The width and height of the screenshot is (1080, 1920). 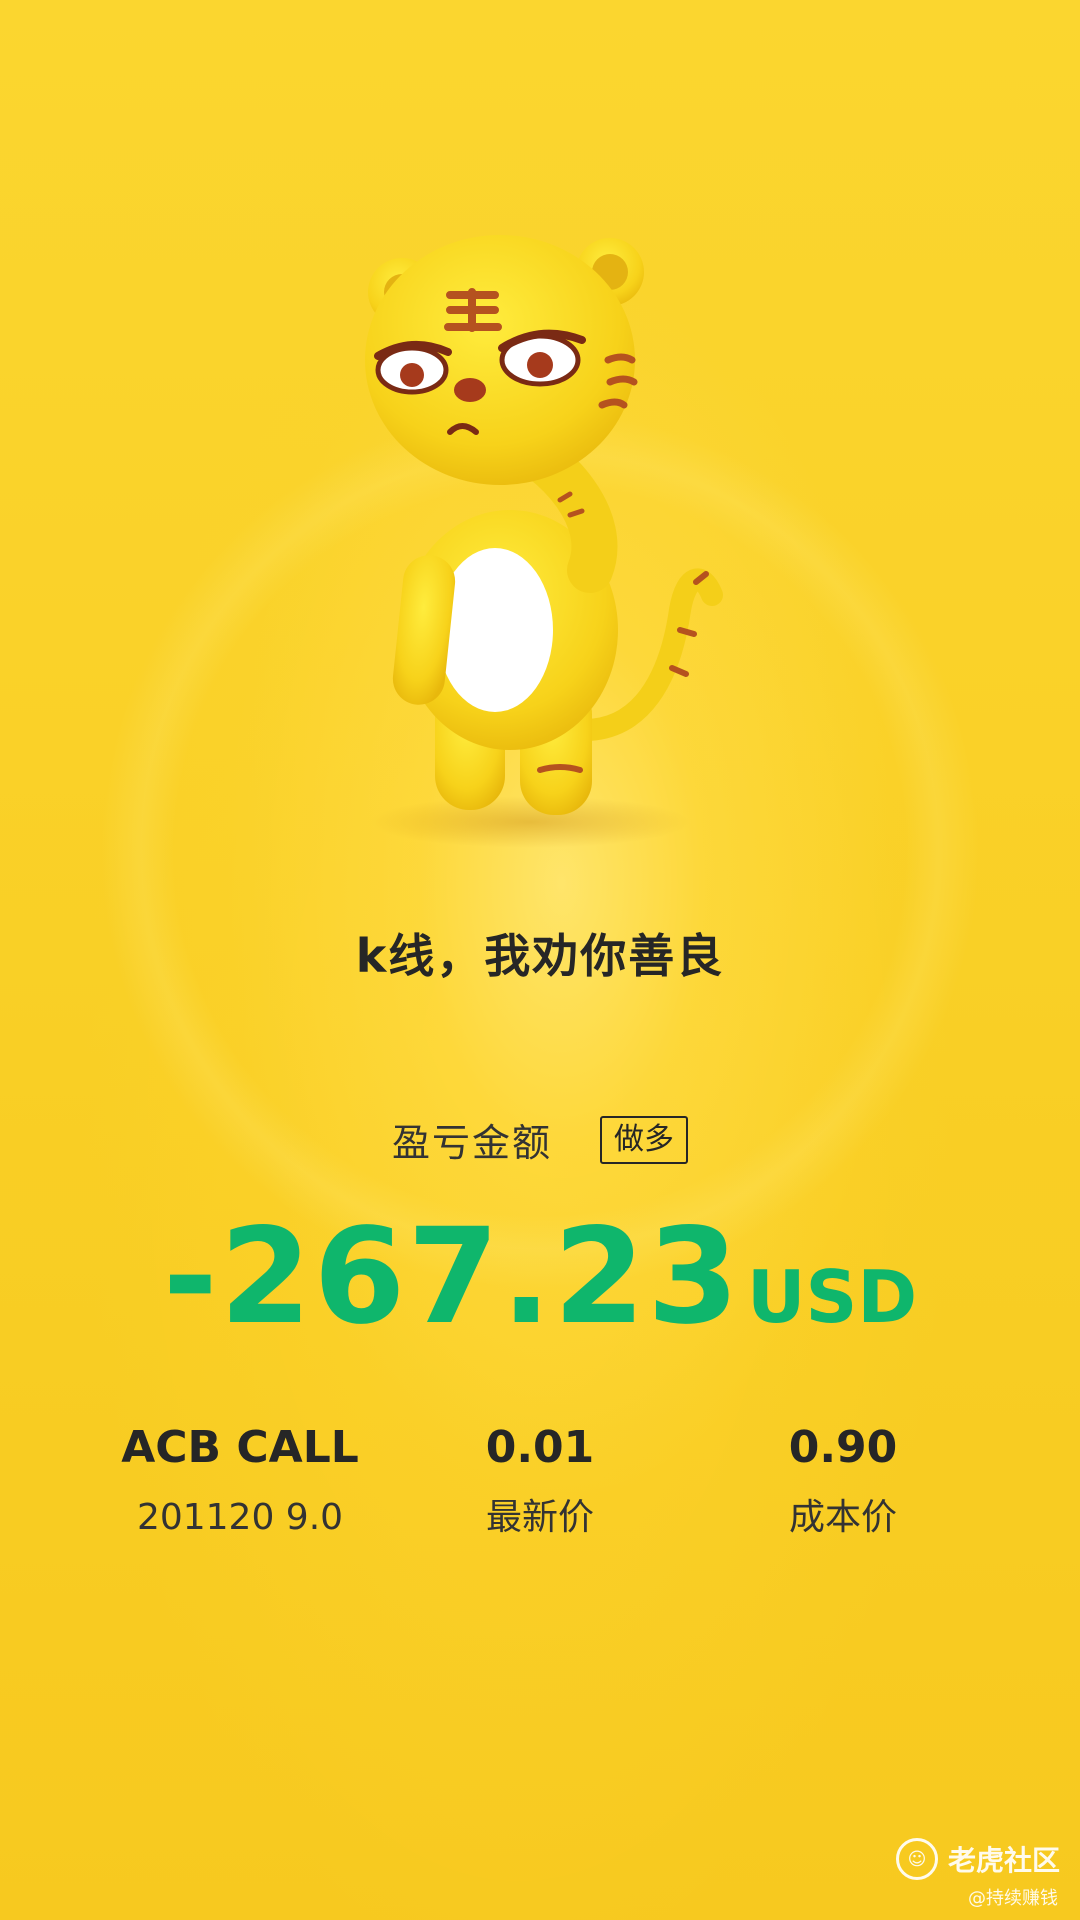 What do you see at coordinates (540, 956) in the screenshot?
I see `poster-headline: k线，我劝你善良` at bounding box center [540, 956].